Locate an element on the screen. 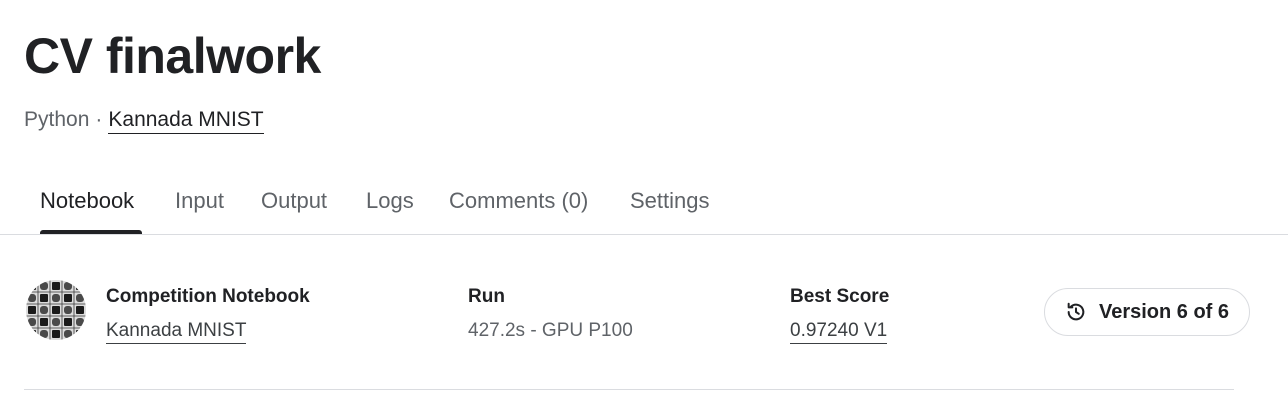 This screenshot has width=1288, height=401. competition-avatar is located at coordinates (56, 310).